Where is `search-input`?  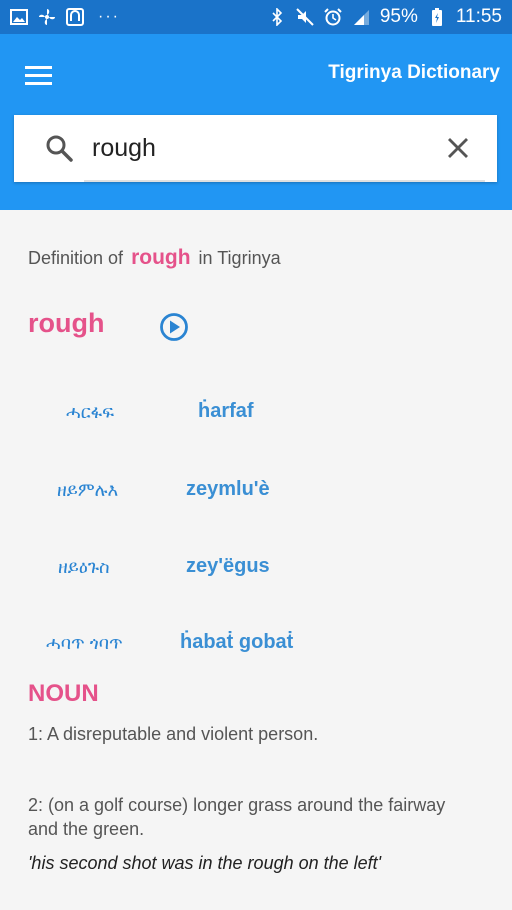
search-input is located at coordinates (252, 148).